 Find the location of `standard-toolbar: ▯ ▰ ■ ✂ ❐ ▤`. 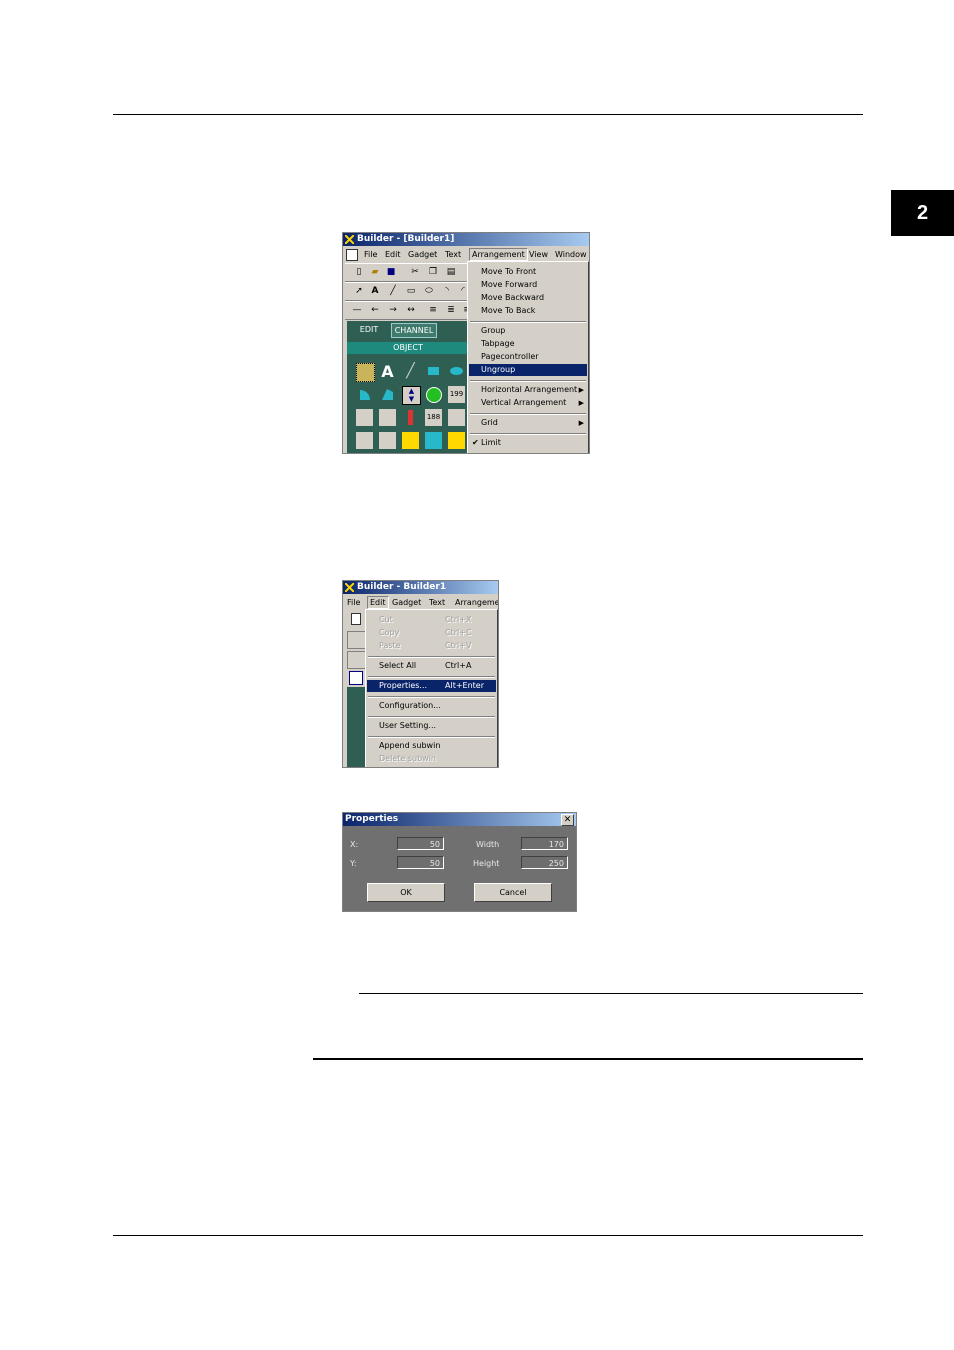

standard-toolbar: ▯ ▰ ■ ✂ ❐ ▤ is located at coordinates (408, 272).